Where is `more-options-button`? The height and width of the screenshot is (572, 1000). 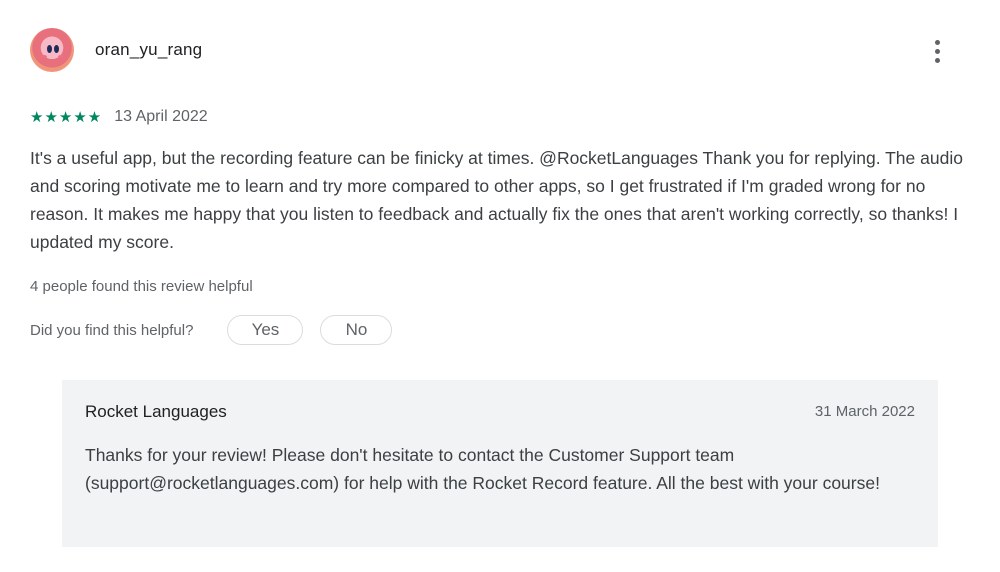 more-options-button is located at coordinates (937, 51).